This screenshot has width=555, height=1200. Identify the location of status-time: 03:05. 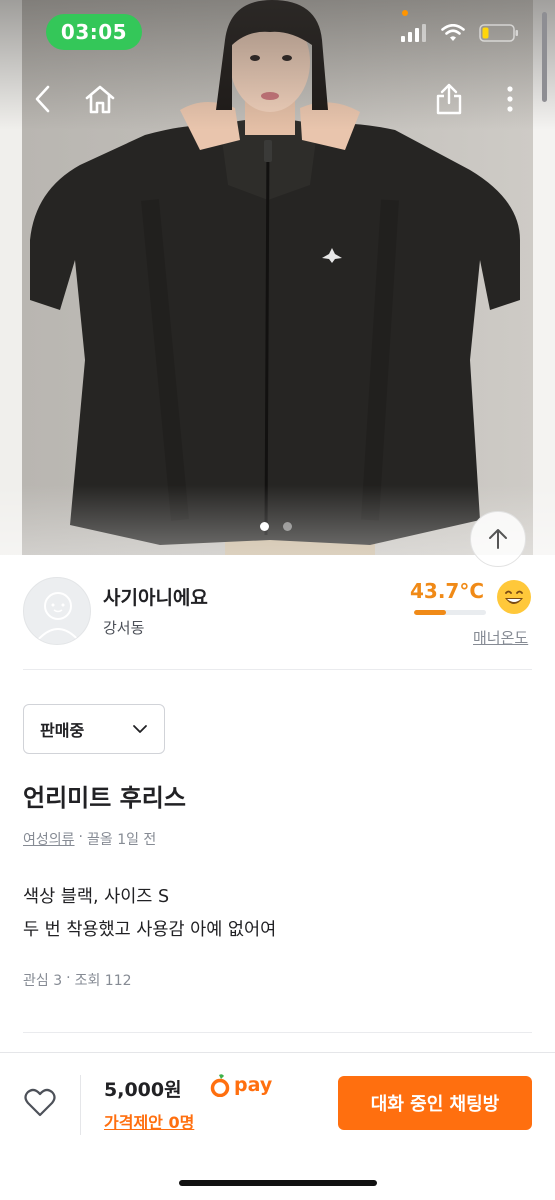
(94, 32).